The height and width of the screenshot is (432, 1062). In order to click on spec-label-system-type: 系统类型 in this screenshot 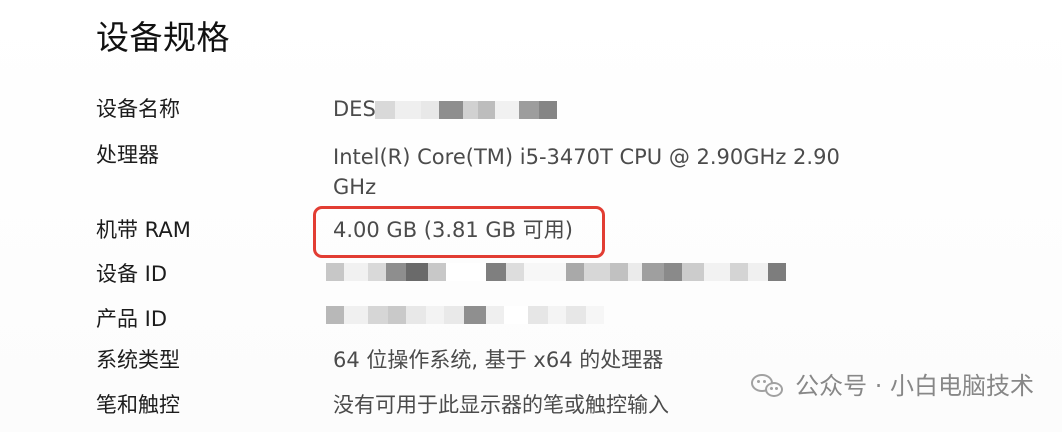, I will do `click(138, 360)`.